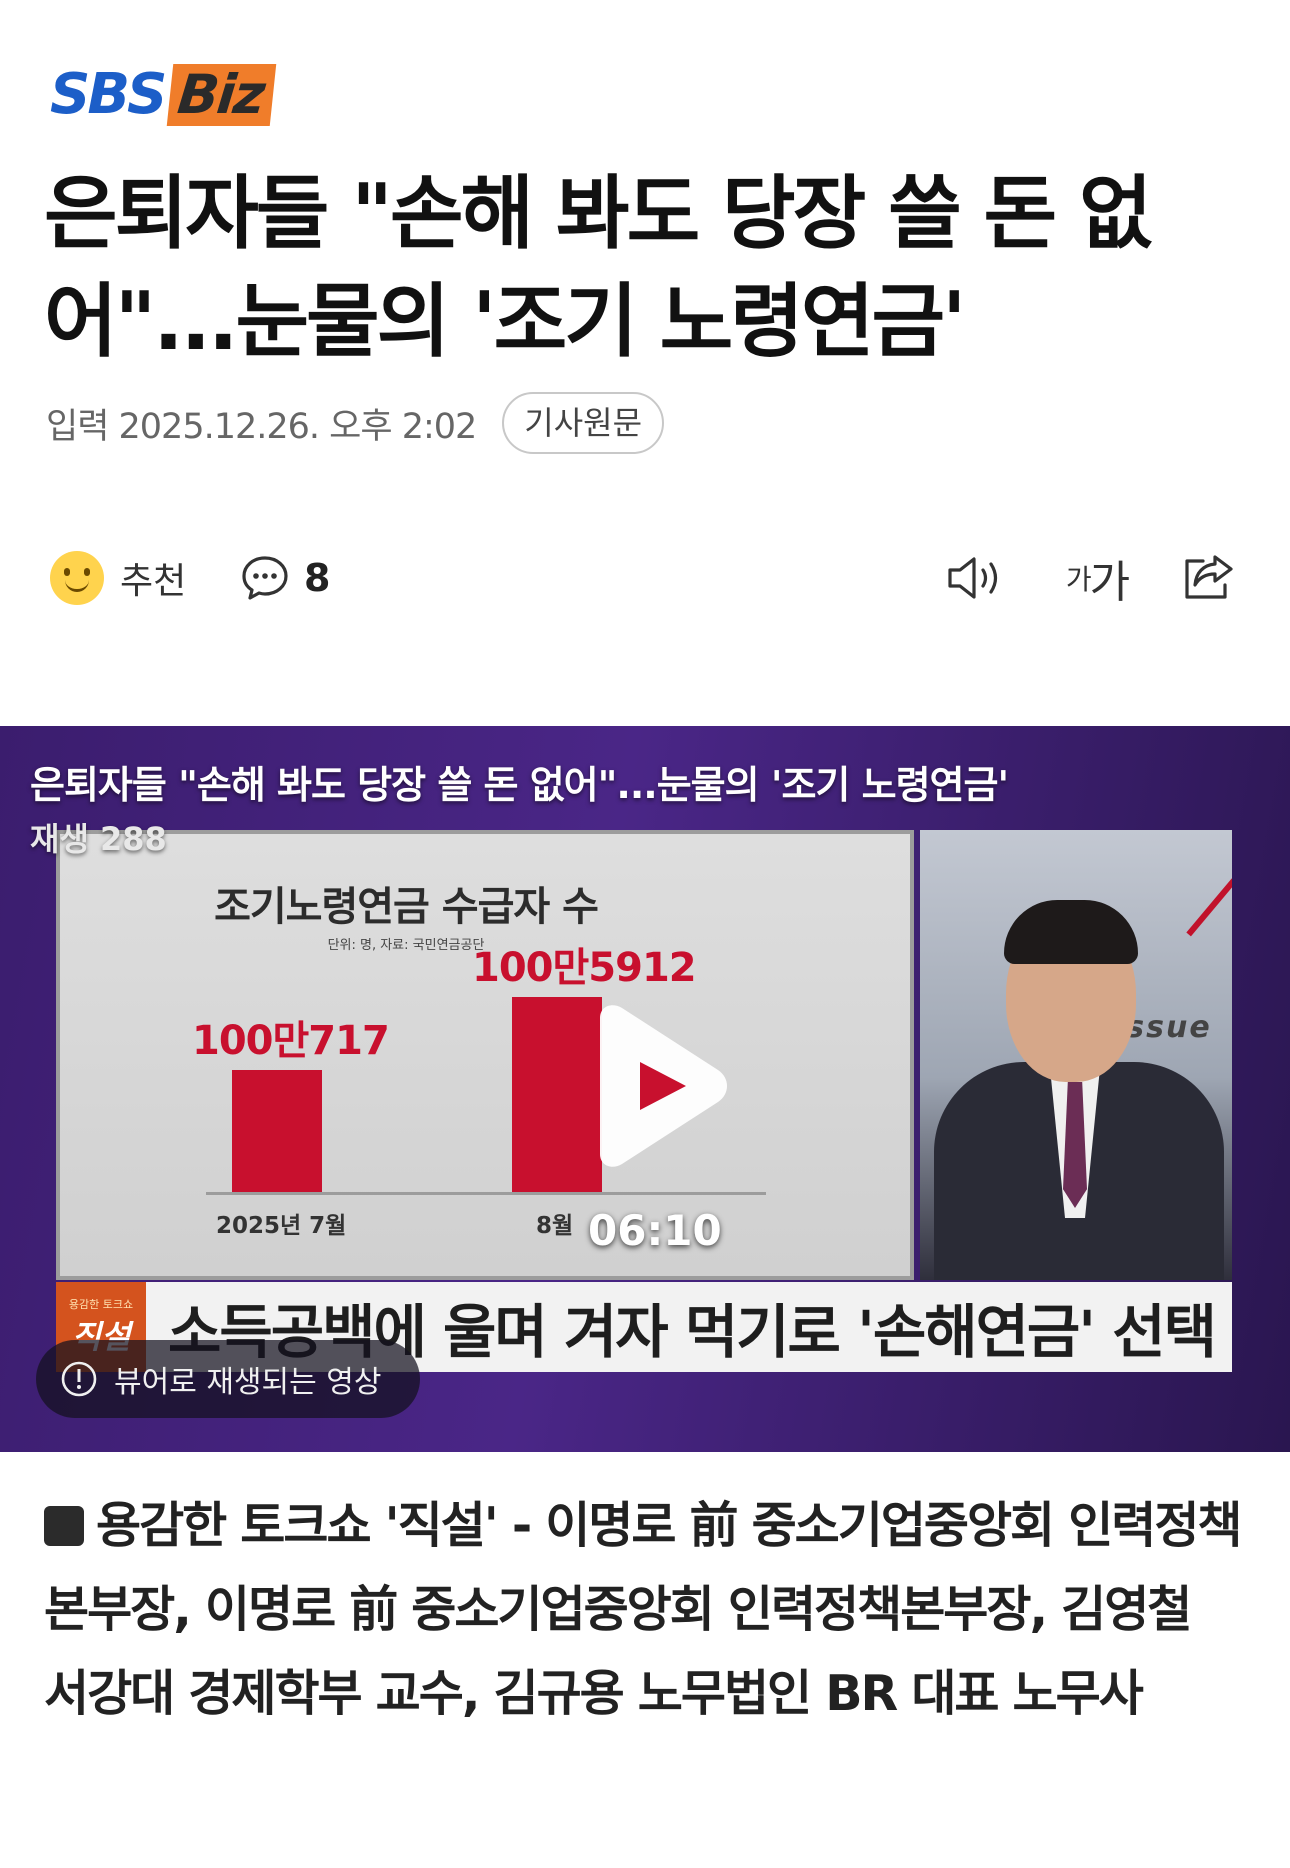  I want to click on article-meta: 입력 2025.12.26. 오후 2:02 기사원문, so click(355, 423).